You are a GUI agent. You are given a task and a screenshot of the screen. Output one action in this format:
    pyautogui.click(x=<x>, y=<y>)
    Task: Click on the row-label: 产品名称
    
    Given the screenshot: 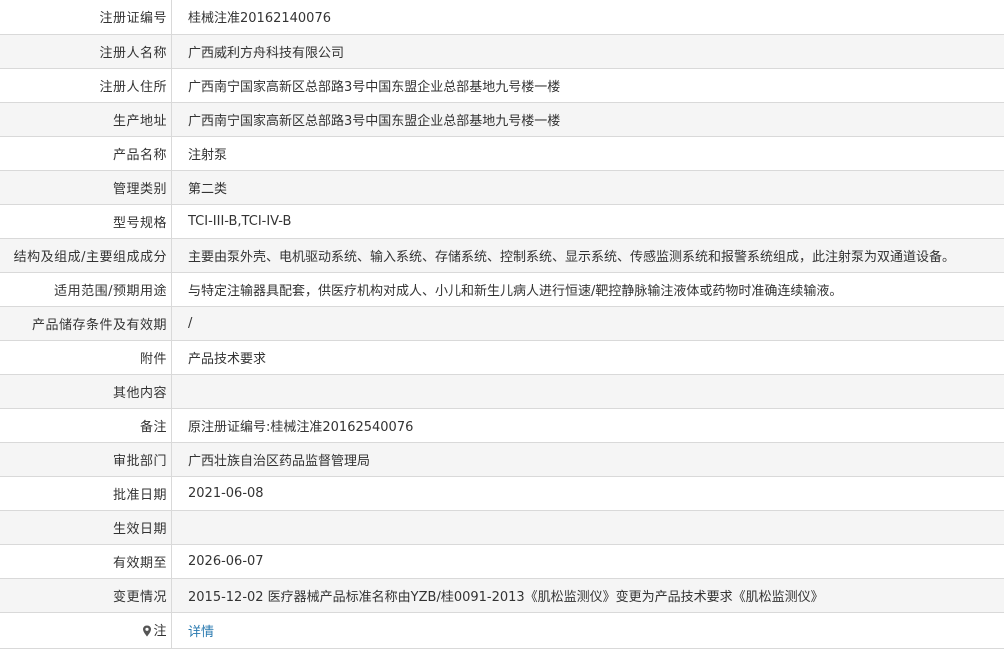 What is the action you would take?
    pyautogui.click(x=86, y=153)
    